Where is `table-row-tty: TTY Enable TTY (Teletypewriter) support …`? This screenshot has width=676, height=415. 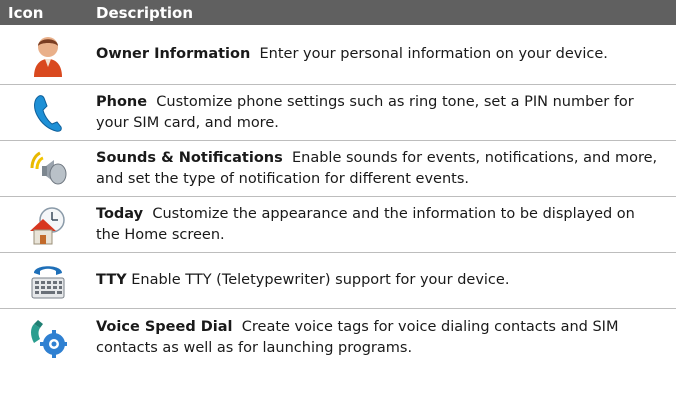
table-row-tty: TTY Enable TTY (Teletypewriter) support … is located at coordinates (338, 281).